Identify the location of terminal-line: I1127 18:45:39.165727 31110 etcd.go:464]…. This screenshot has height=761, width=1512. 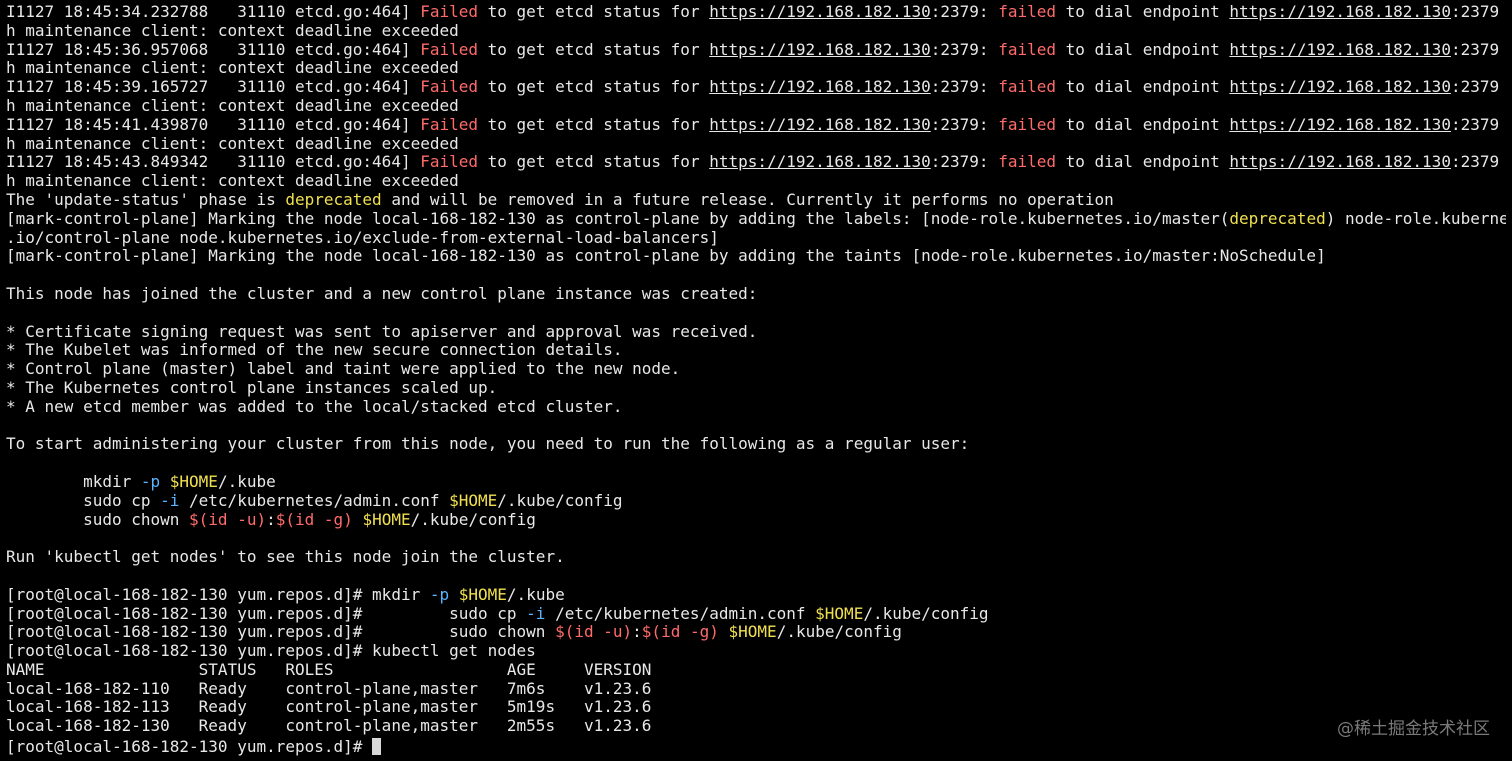
(756, 87).